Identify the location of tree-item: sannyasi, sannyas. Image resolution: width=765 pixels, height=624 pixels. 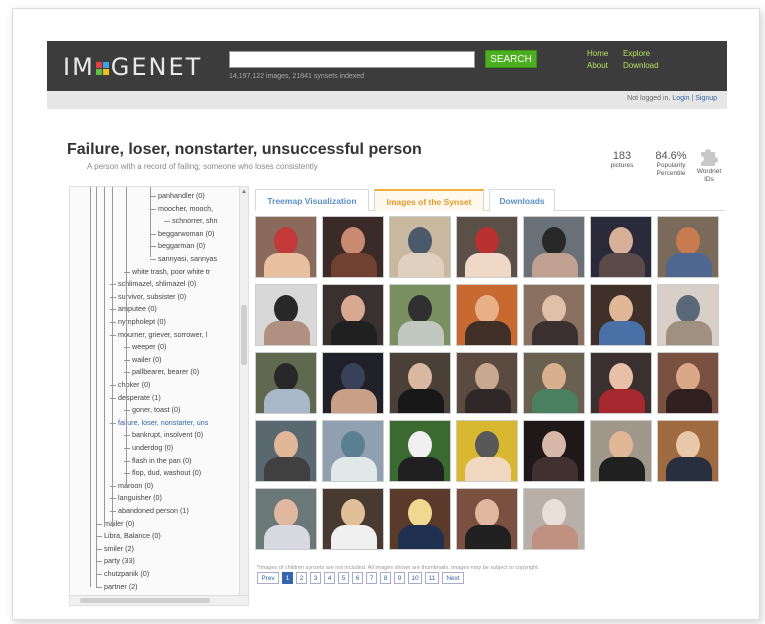
(187, 258).